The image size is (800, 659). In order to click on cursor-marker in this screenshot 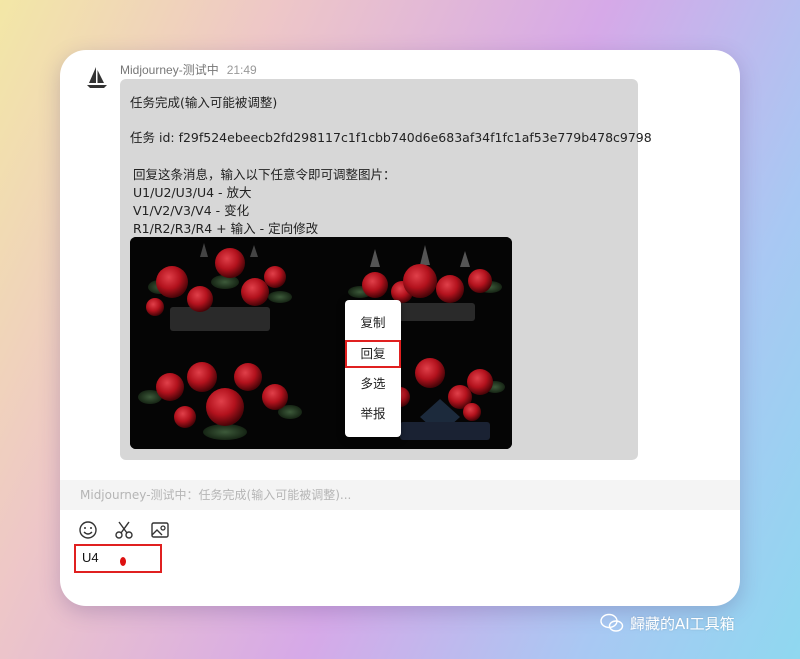, I will do `click(123, 561)`.